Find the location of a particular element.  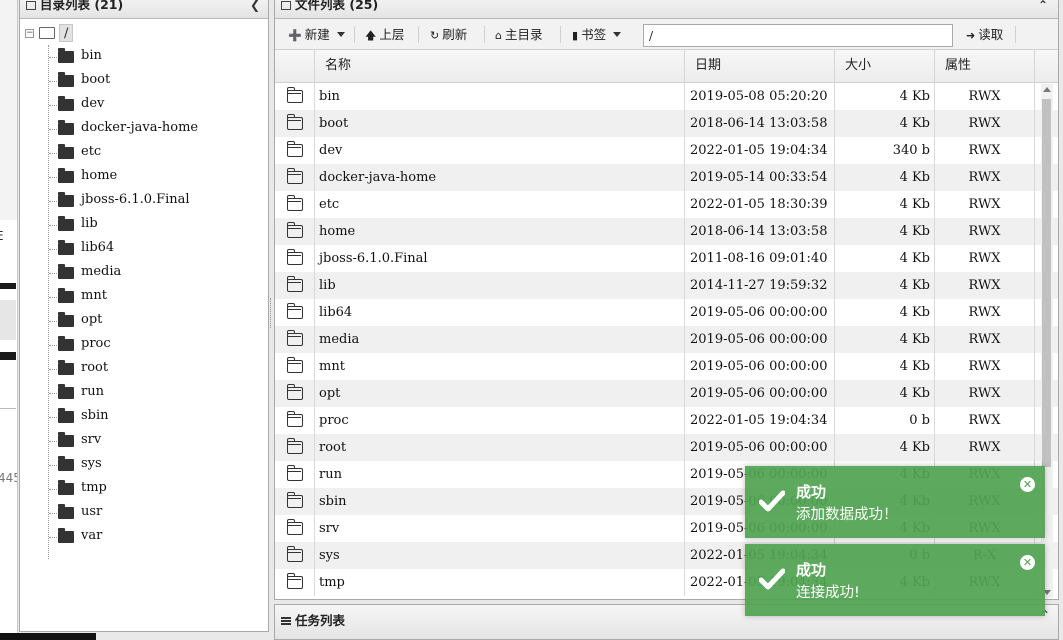

arrow-up-icon: 🡅 is located at coordinates (371, 35).